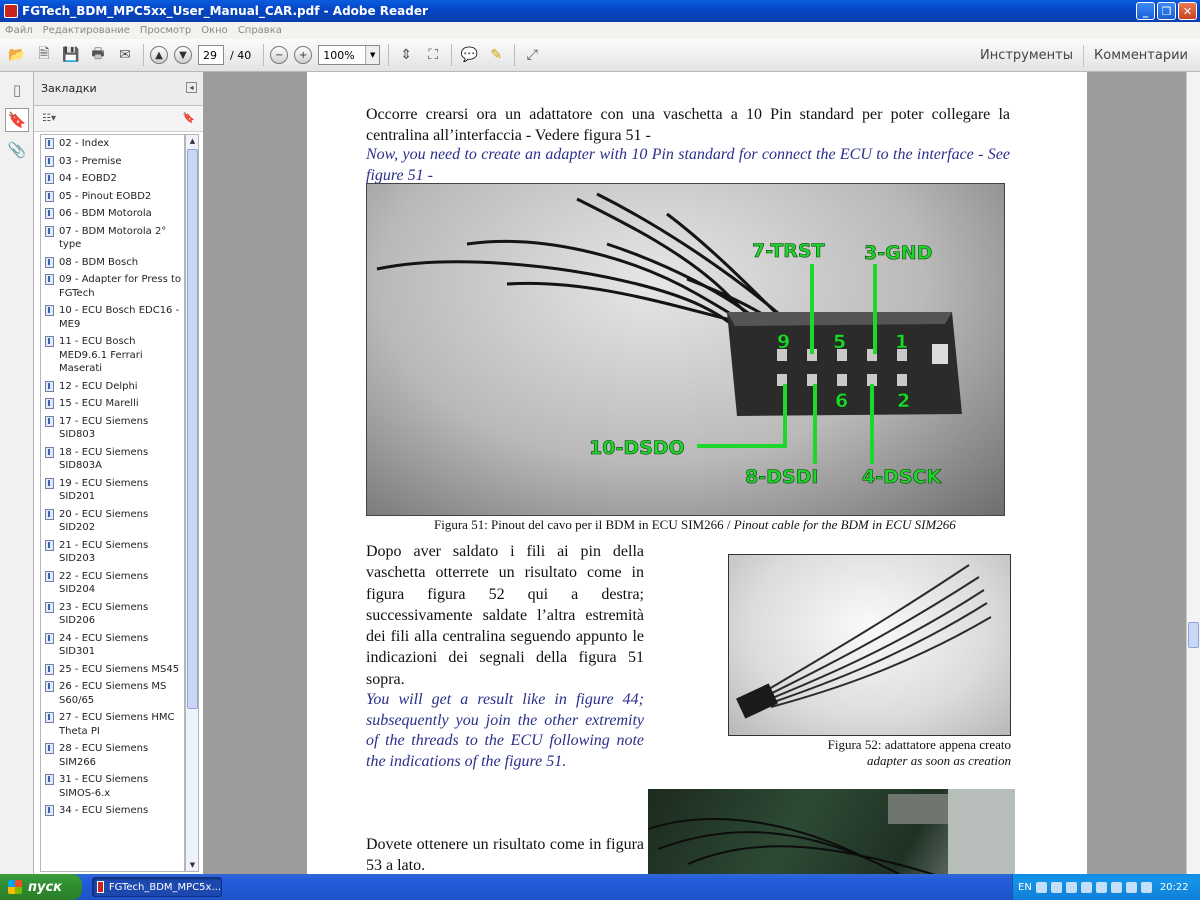 The width and height of the screenshot is (1200, 900). I want to click on zoom-select: 100% ▼, so click(349, 55).